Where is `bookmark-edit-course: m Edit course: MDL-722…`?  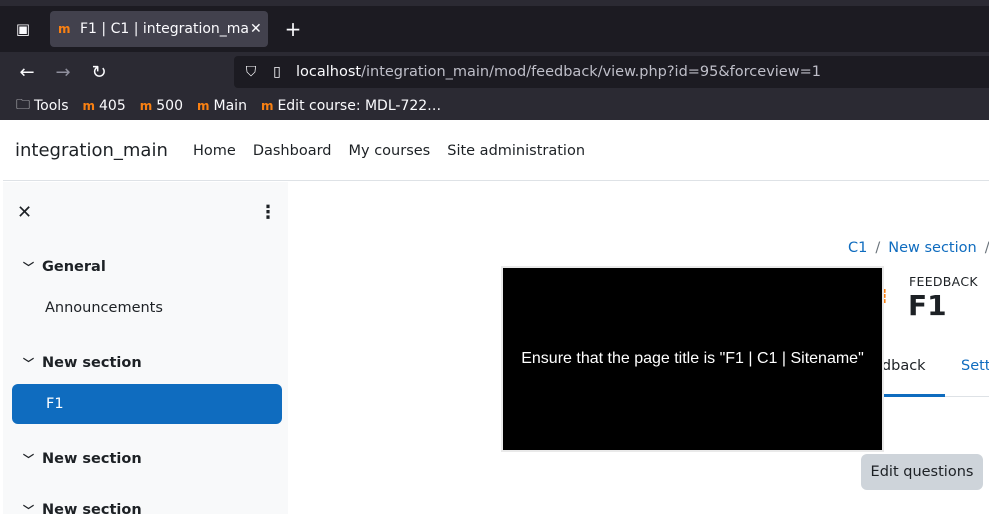 bookmark-edit-course: m Edit course: MDL-722… is located at coordinates (351, 106).